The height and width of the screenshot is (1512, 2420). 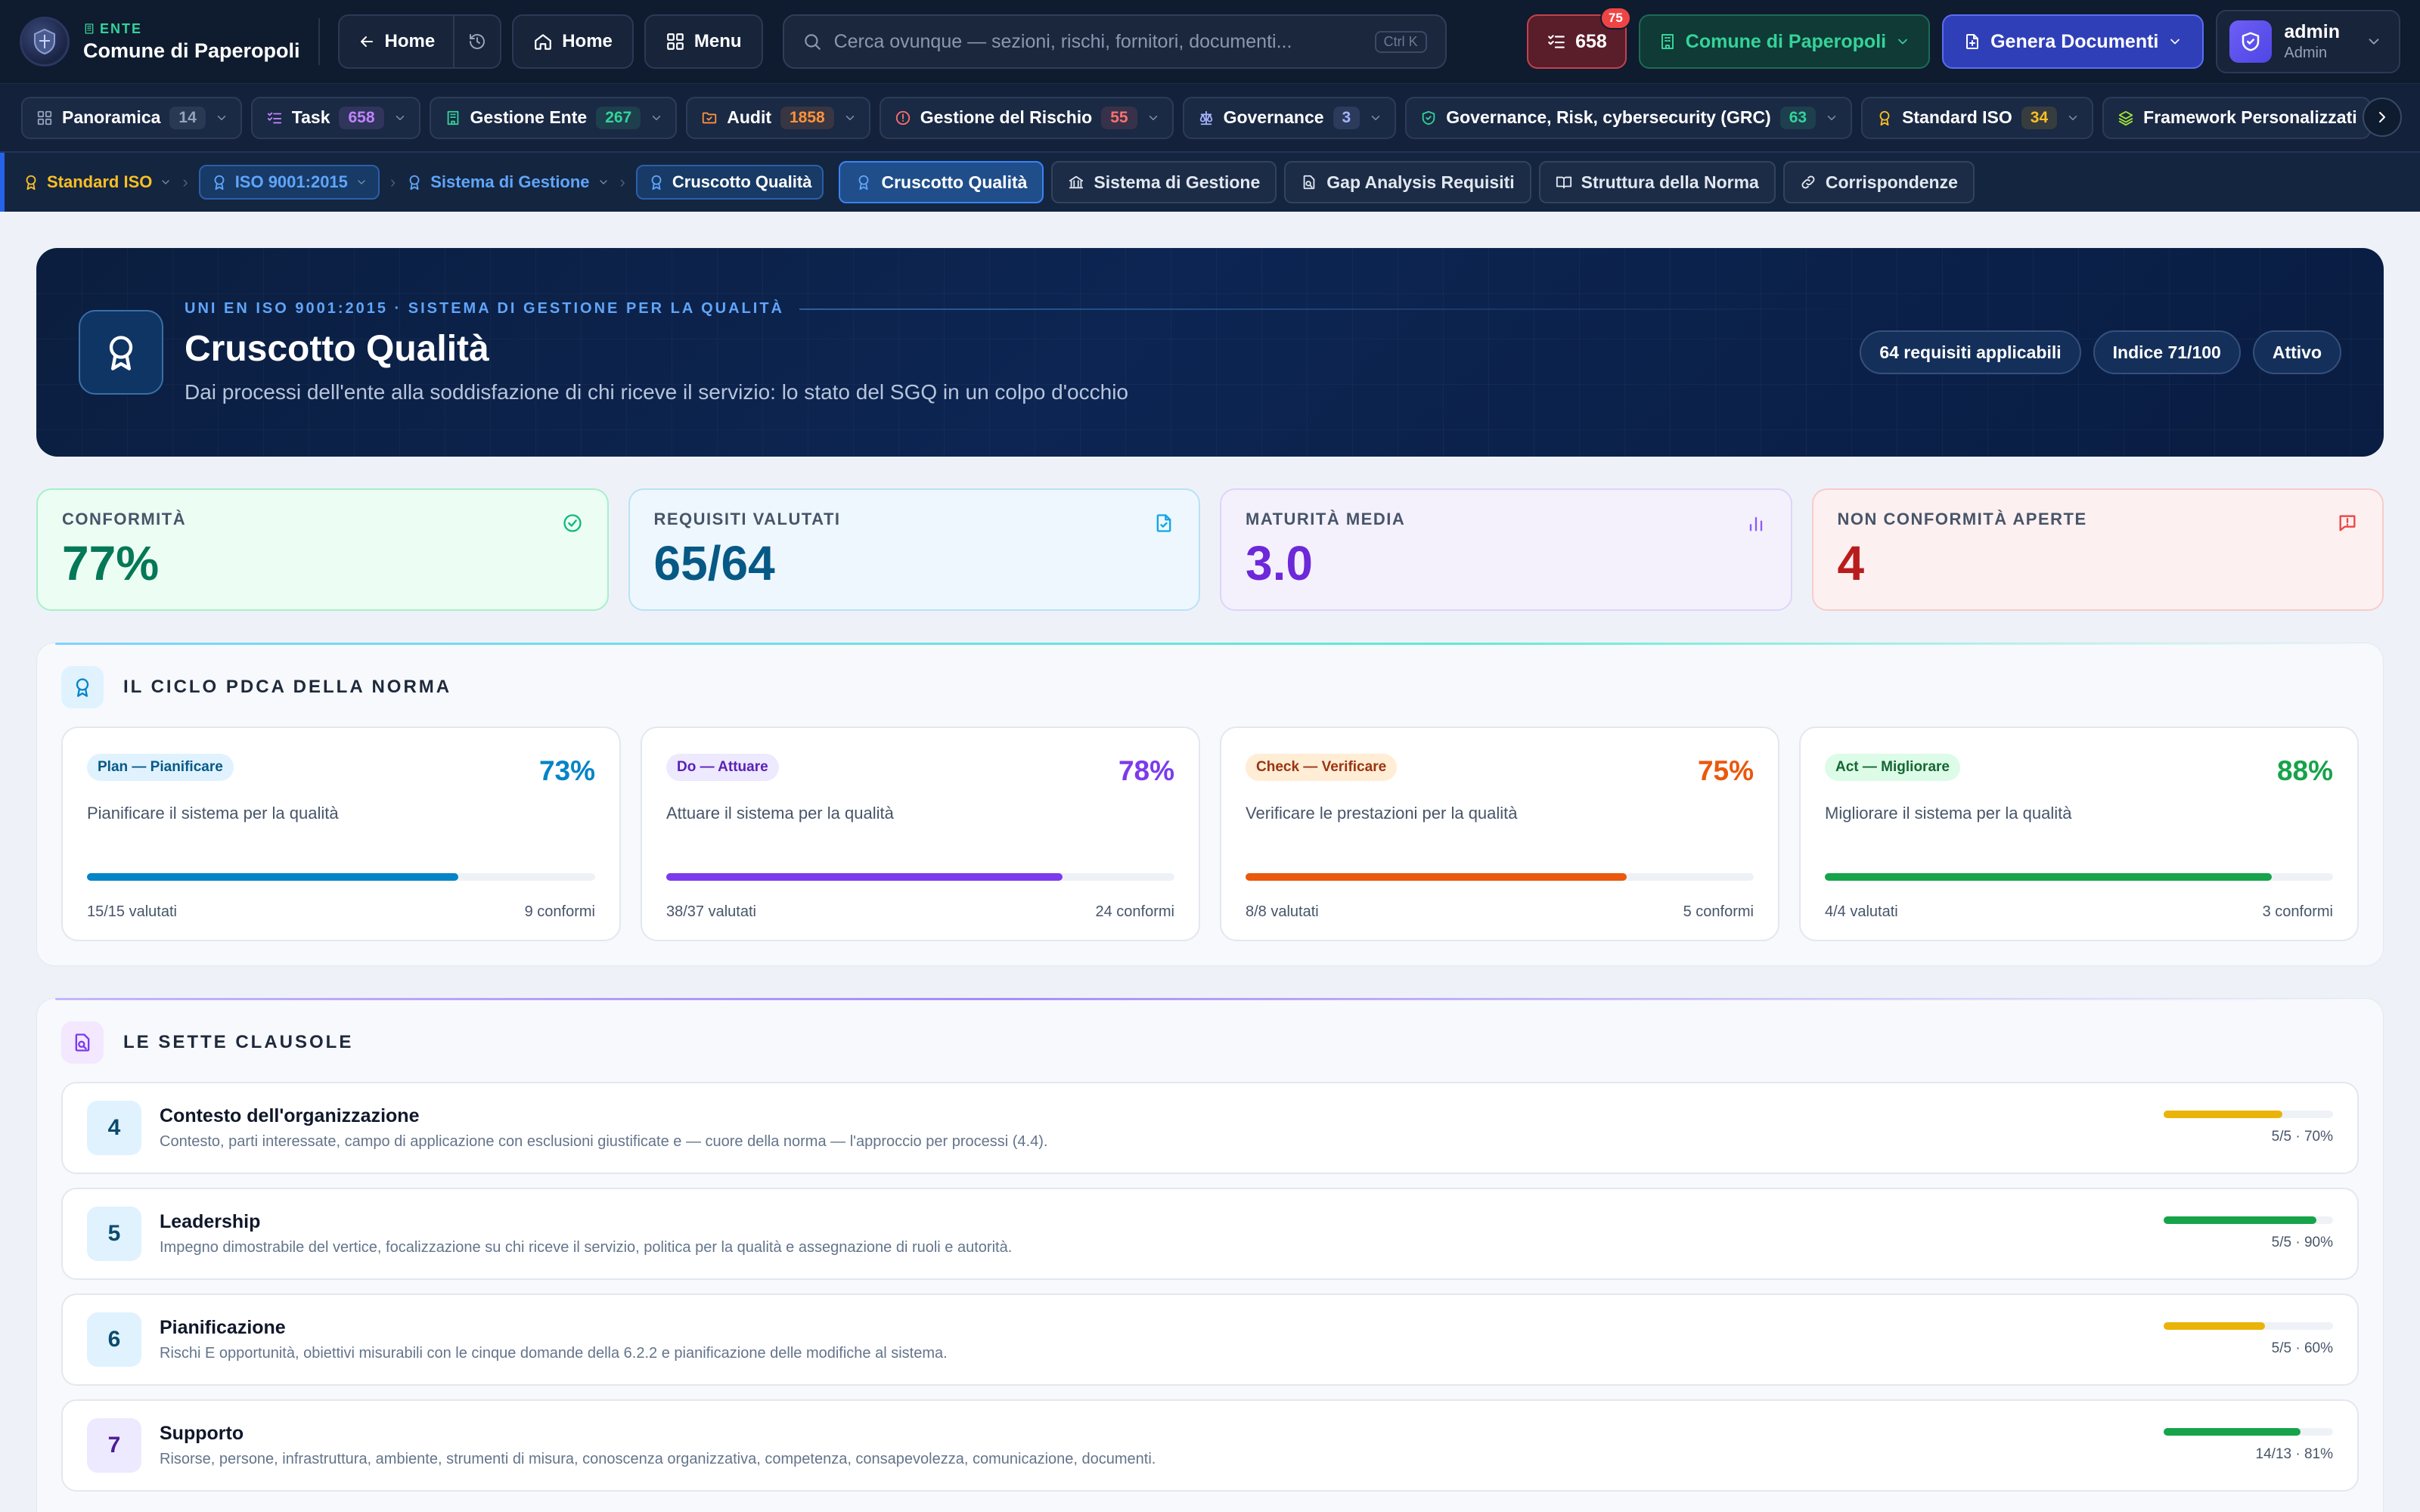 I want to click on pdca-phase-tag: Do — Attuare, so click(x=722, y=767).